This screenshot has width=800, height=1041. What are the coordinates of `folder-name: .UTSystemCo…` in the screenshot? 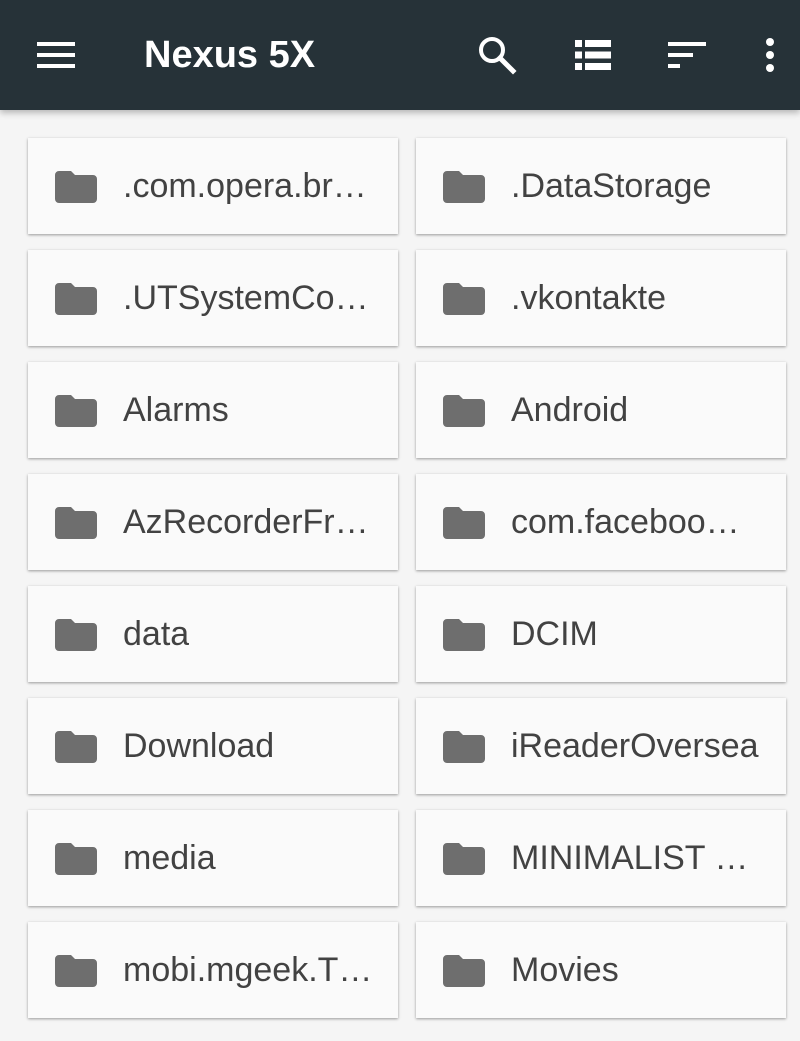 It's located at (246, 298).